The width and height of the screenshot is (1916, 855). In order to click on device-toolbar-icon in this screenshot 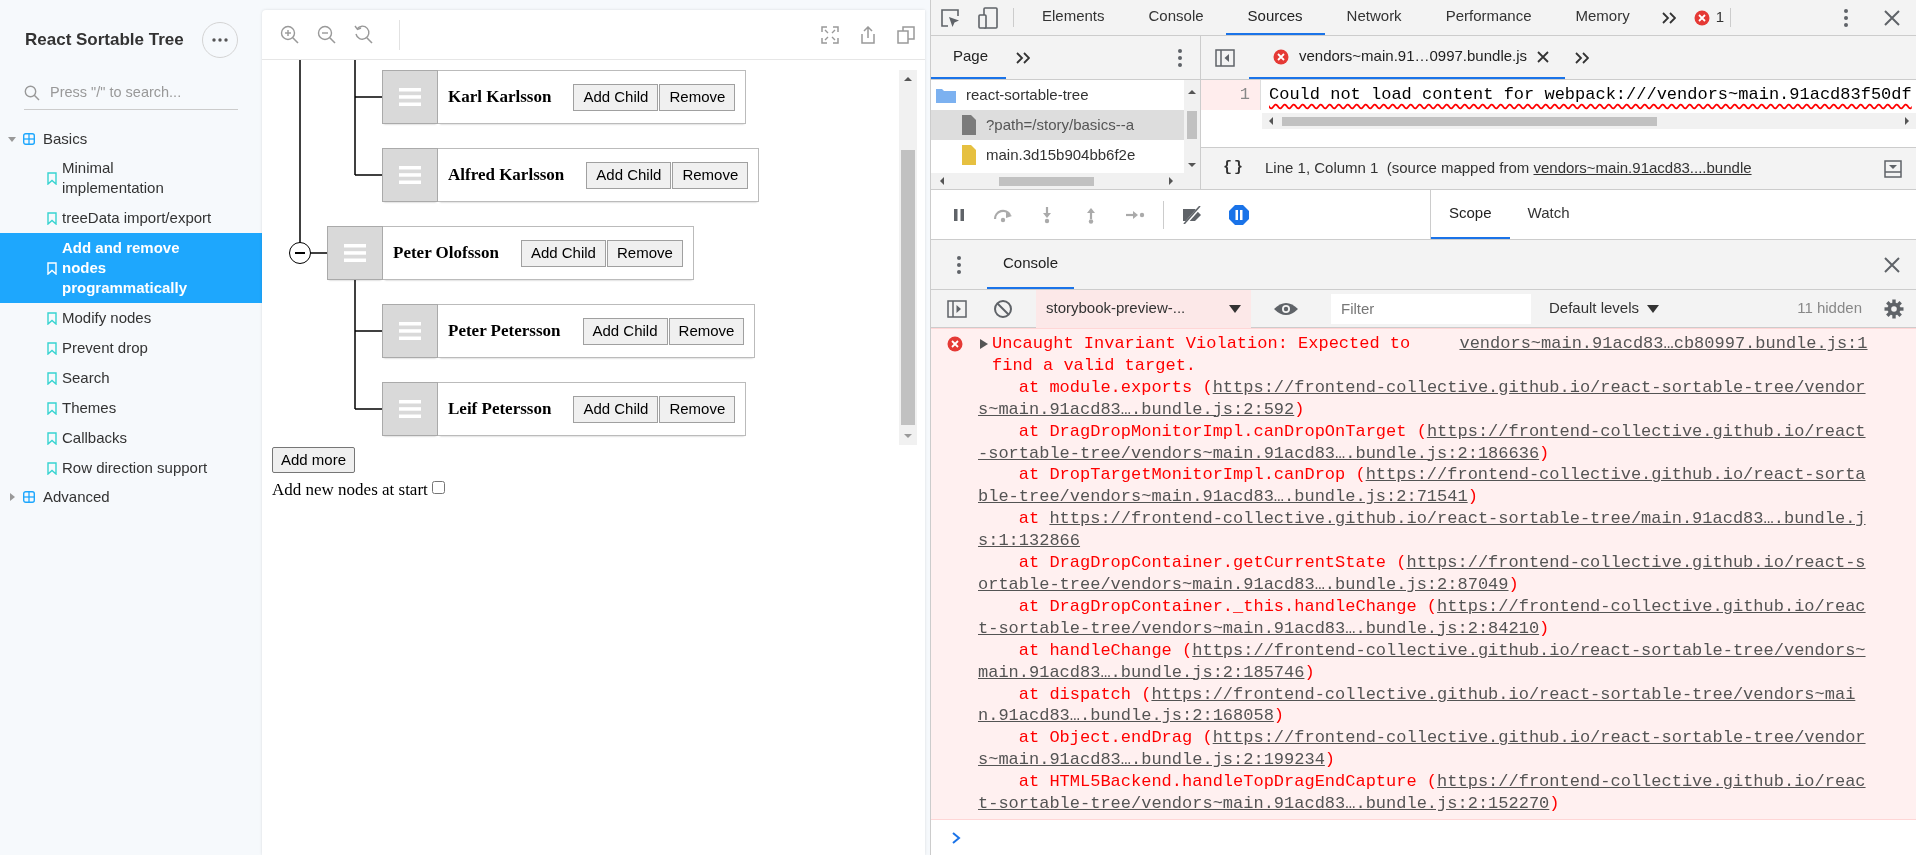, I will do `click(988, 17)`.